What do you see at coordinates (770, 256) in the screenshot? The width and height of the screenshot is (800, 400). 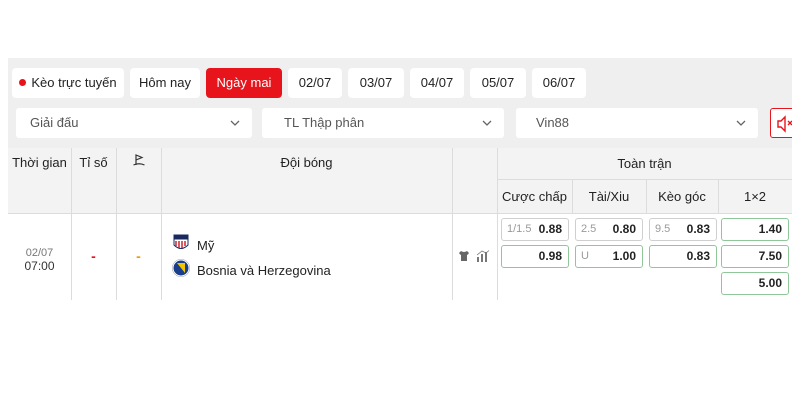 I see `odds-value: 7.50` at bounding box center [770, 256].